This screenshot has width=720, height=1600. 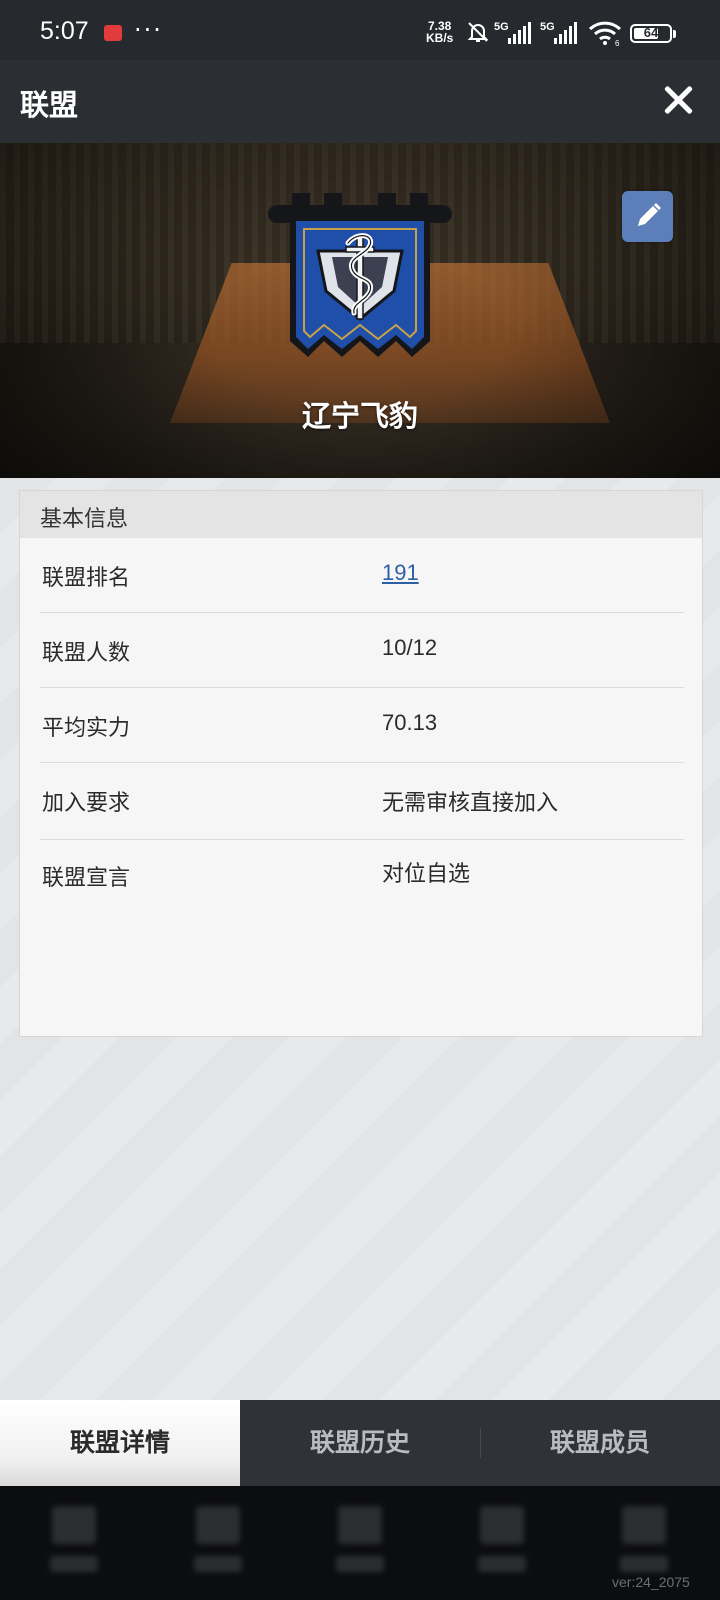 I want to click on rank-link: 191, so click(x=400, y=573).